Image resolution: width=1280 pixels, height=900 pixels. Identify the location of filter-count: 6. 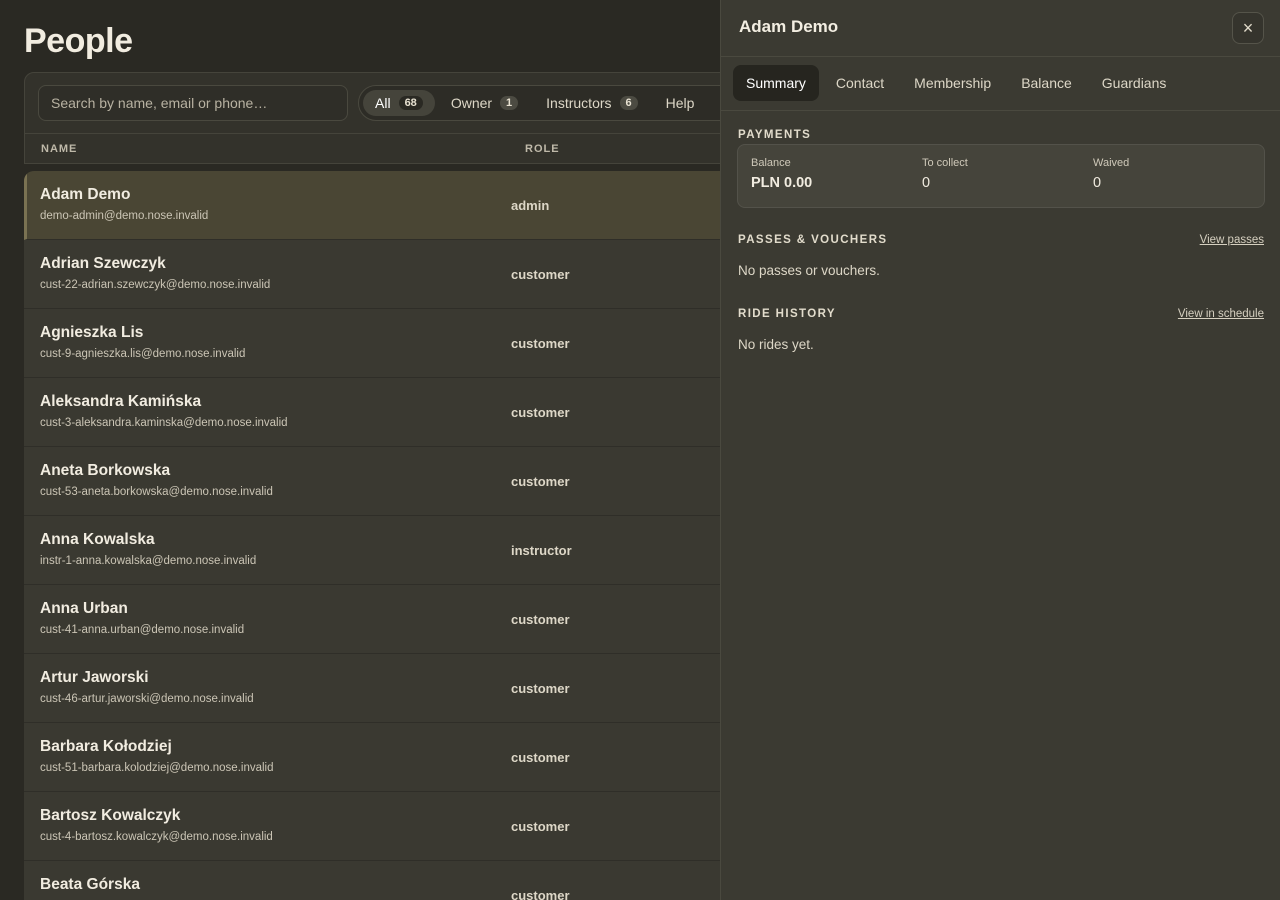
(628, 103).